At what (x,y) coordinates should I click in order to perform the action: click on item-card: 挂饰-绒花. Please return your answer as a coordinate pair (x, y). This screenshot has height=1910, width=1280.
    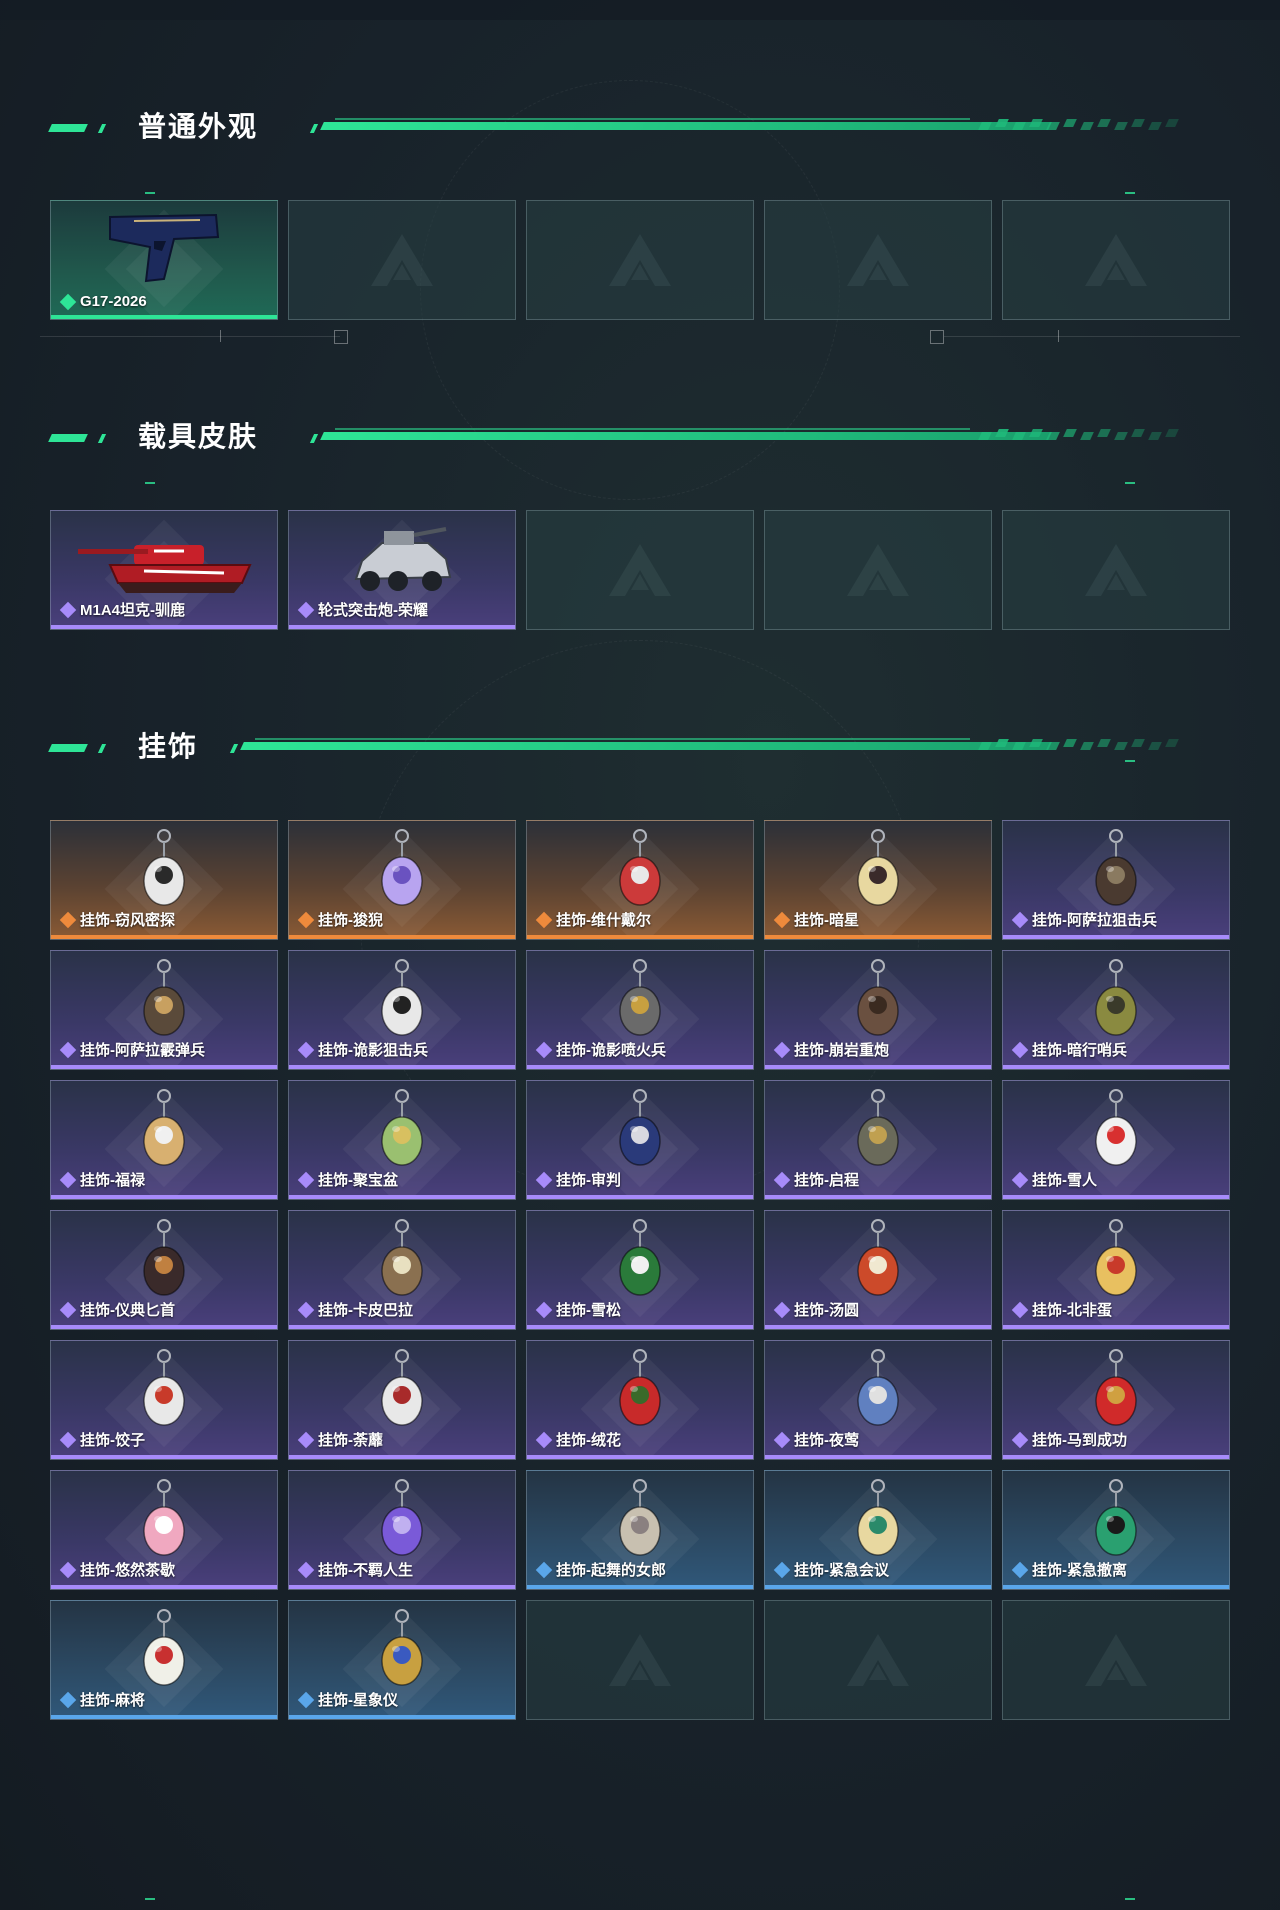
    Looking at the image, I should click on (640, 1400).